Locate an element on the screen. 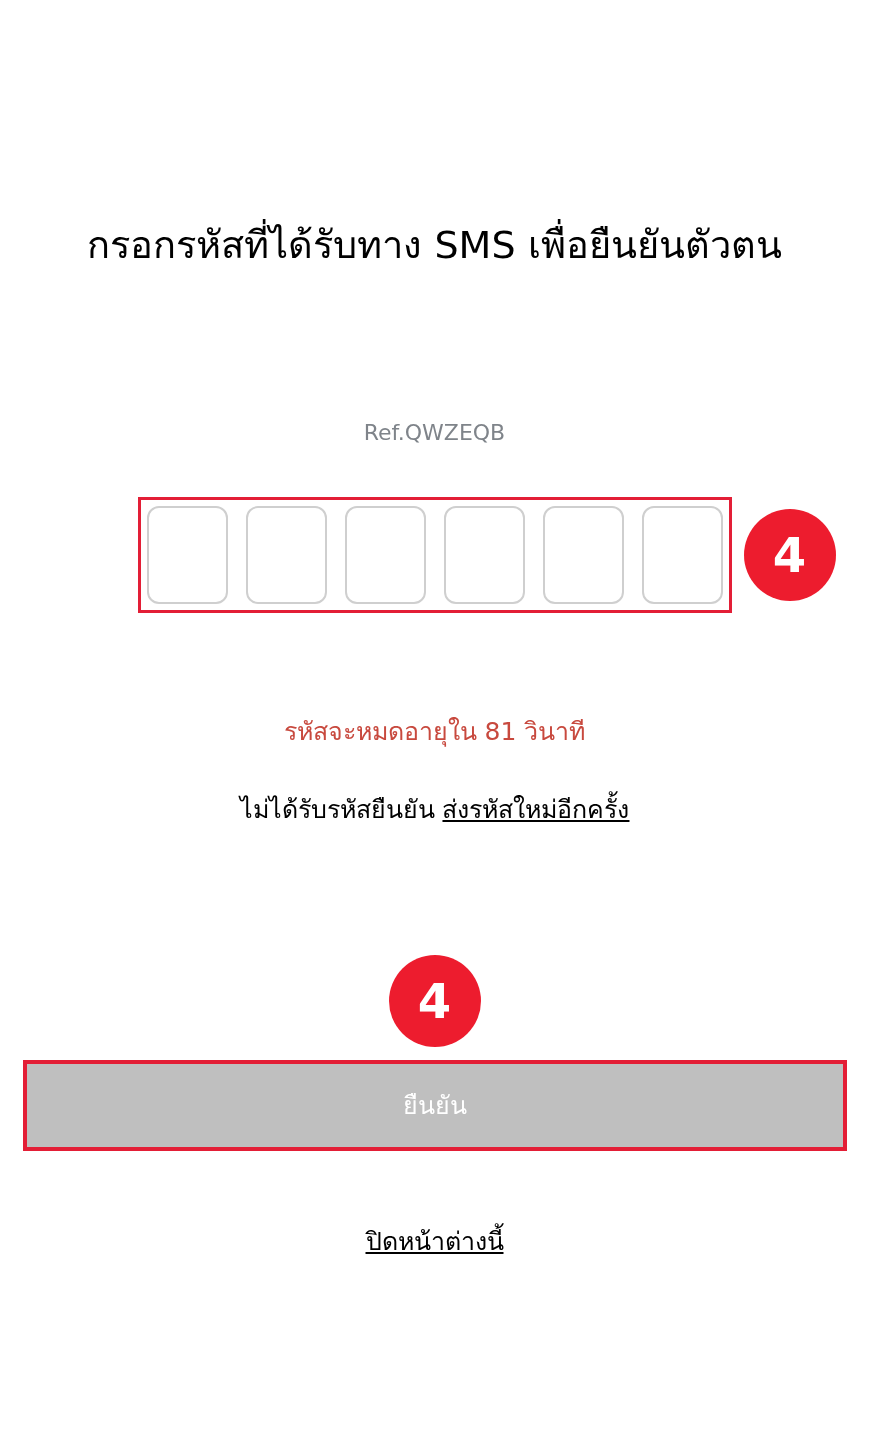 This screenshot has width=869, height=1447. page-title: กรอกรหัสที่ได้รับทาง SMS เพื่อยืนยันตัวตน is located at coordinates (434, 245).